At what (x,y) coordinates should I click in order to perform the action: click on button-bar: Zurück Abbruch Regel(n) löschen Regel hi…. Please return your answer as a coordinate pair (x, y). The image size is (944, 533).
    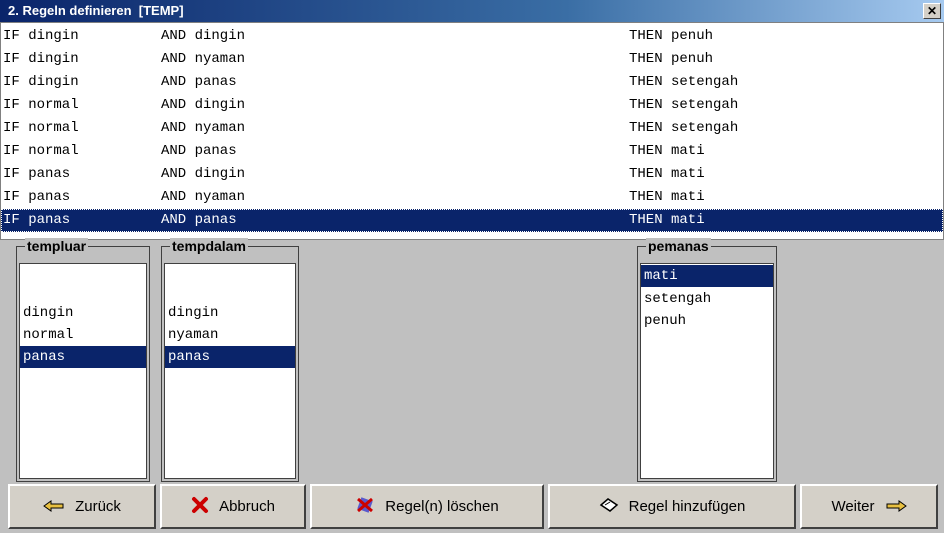
    Looking at the image, I should click on (472, 508).